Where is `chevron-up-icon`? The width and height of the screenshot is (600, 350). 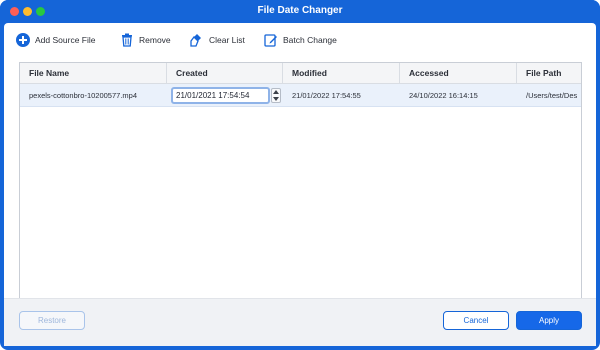
chevron-up-icon is located at coordinates (276, 92).